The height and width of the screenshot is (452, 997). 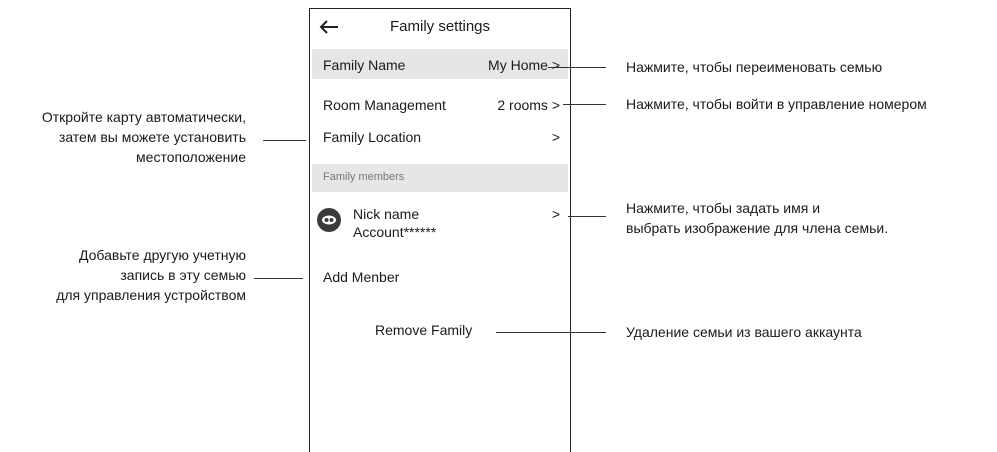 I want to click on family-location-label: Family Location, so click(x=372, y=137).